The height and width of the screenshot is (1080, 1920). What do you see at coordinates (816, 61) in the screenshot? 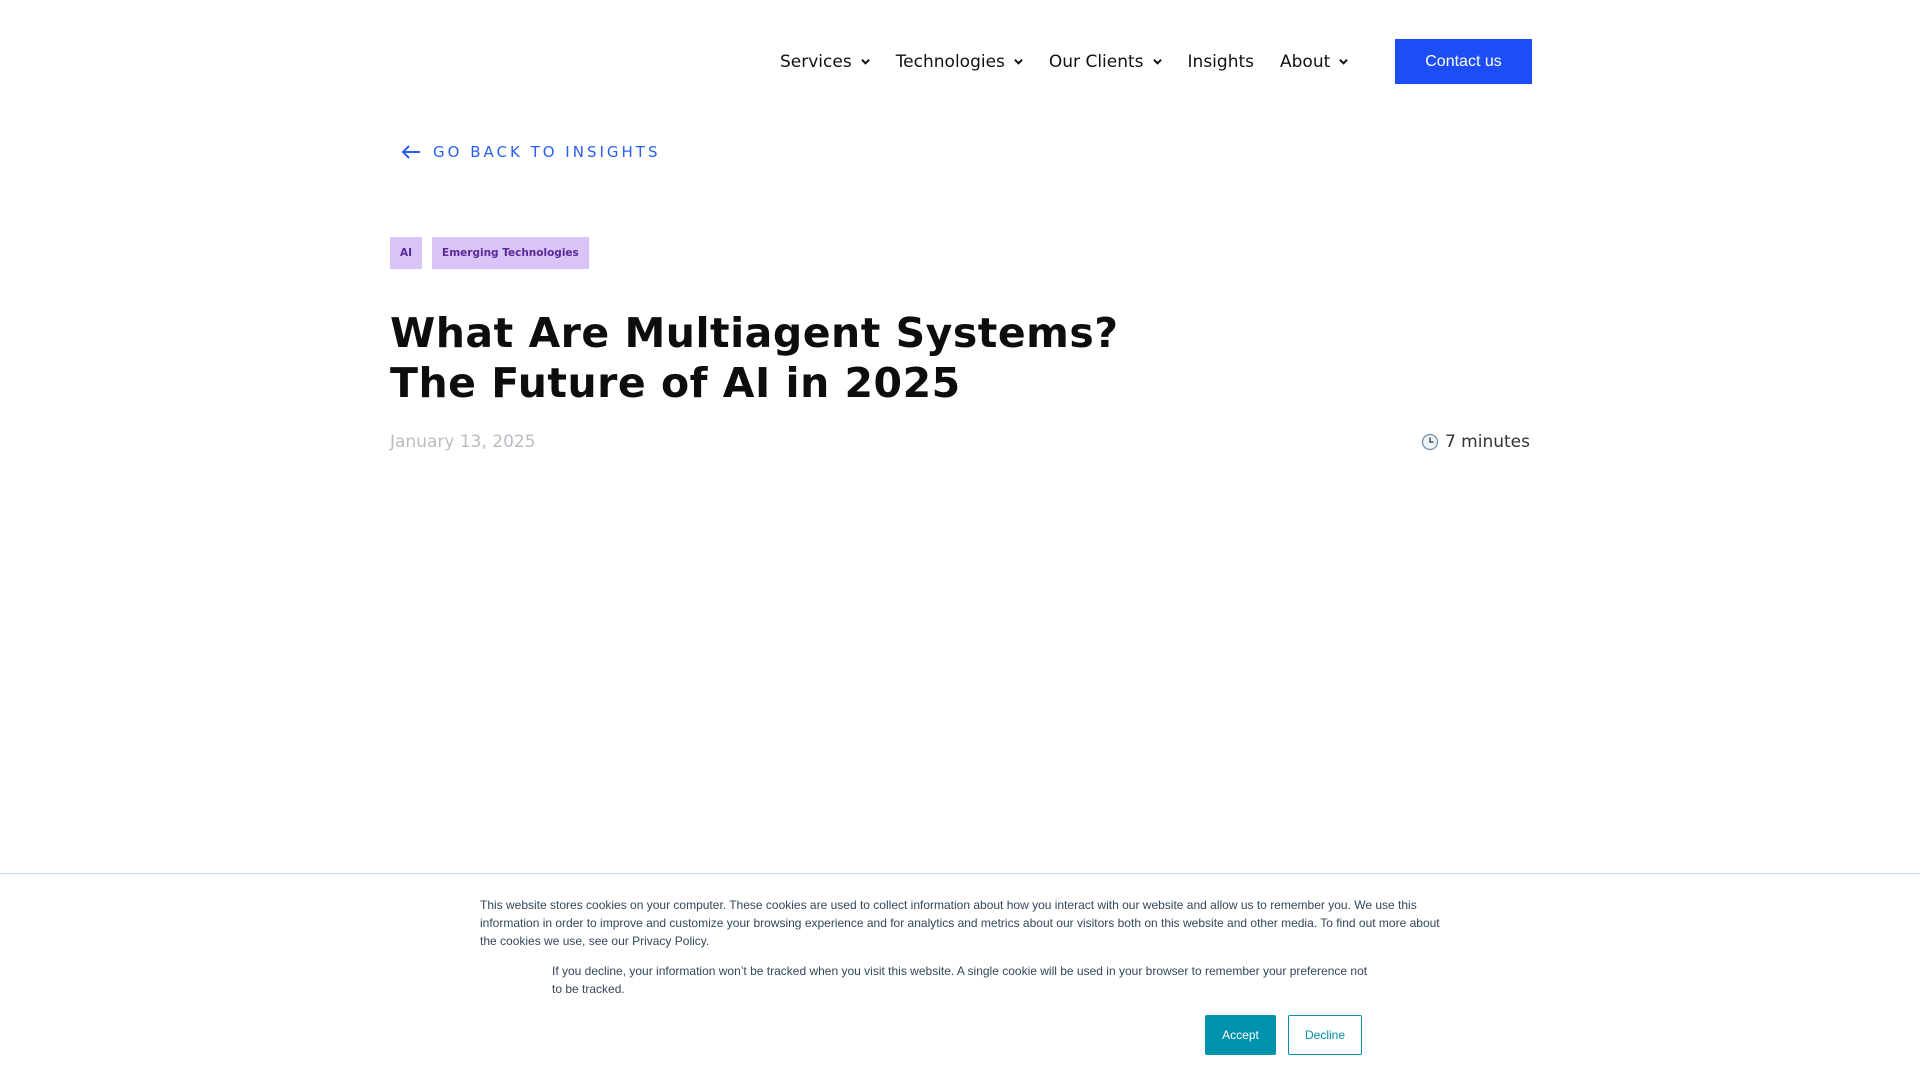
I see `nav-item-label: Services` at bounding box center [816, 61].